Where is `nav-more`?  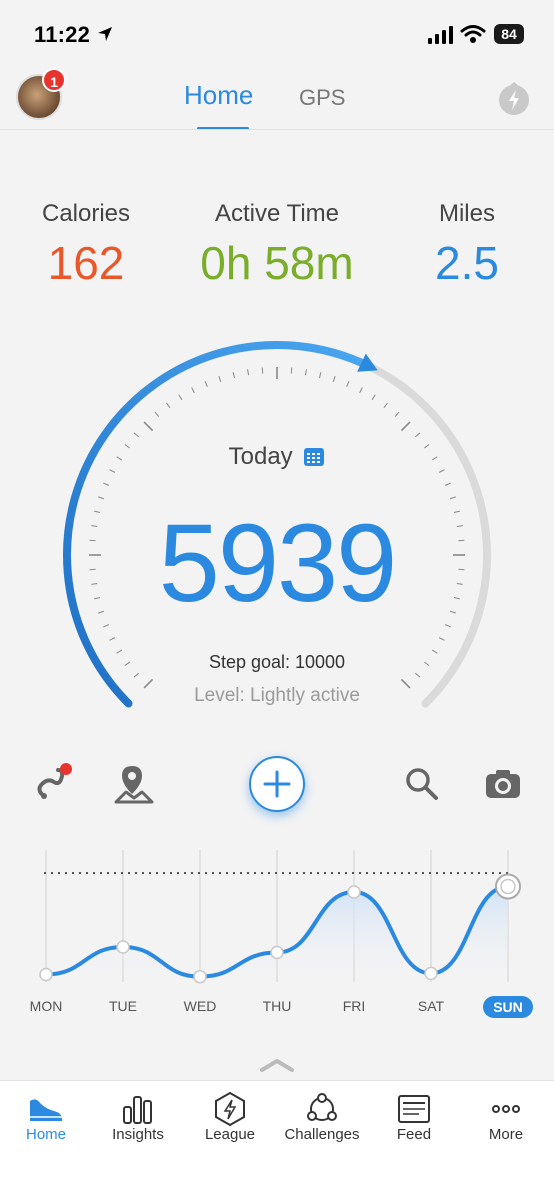
nav-more is located at coordinates (506, 1109).